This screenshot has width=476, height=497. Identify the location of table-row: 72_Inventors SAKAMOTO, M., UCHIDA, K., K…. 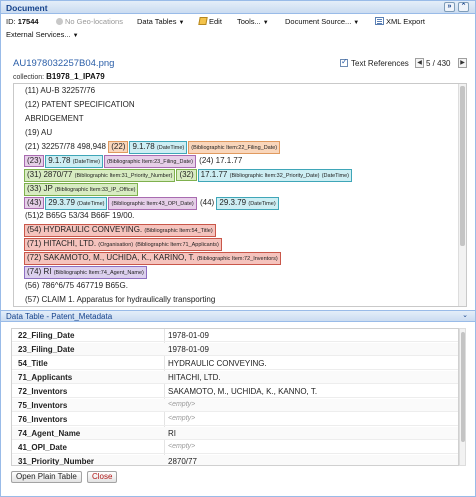
(235, 391).